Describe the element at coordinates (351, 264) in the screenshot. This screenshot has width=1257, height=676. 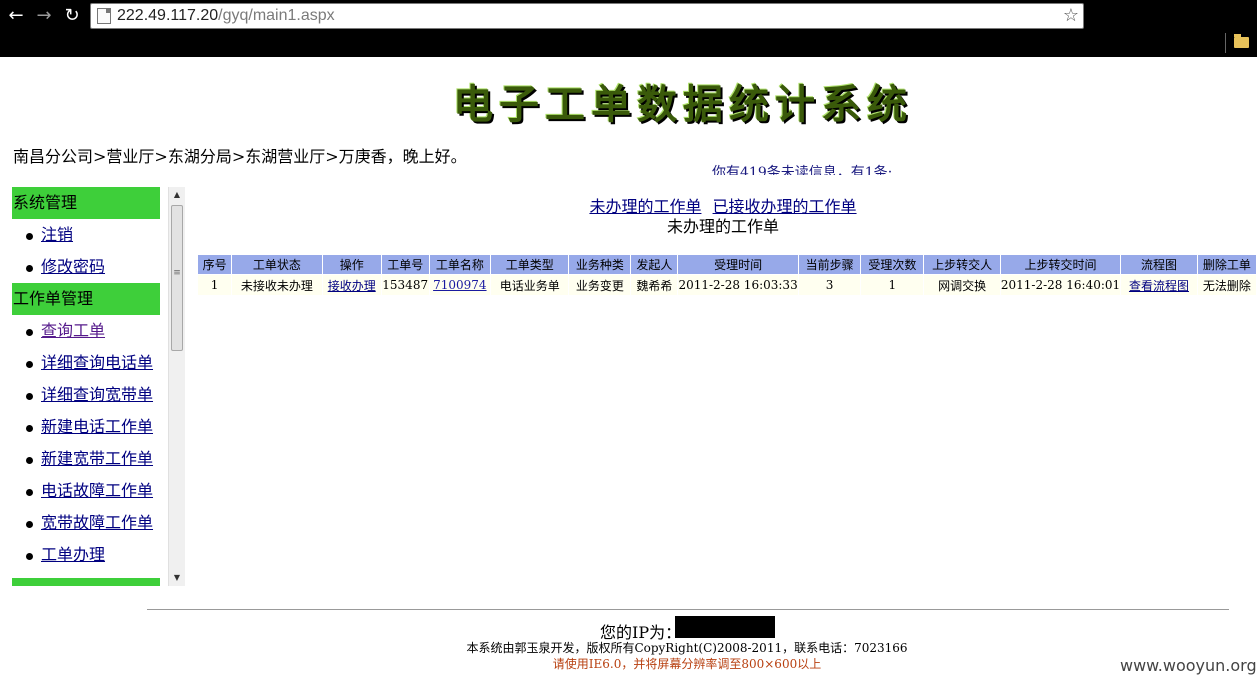
I see `col-header-action: 操作` at that location.